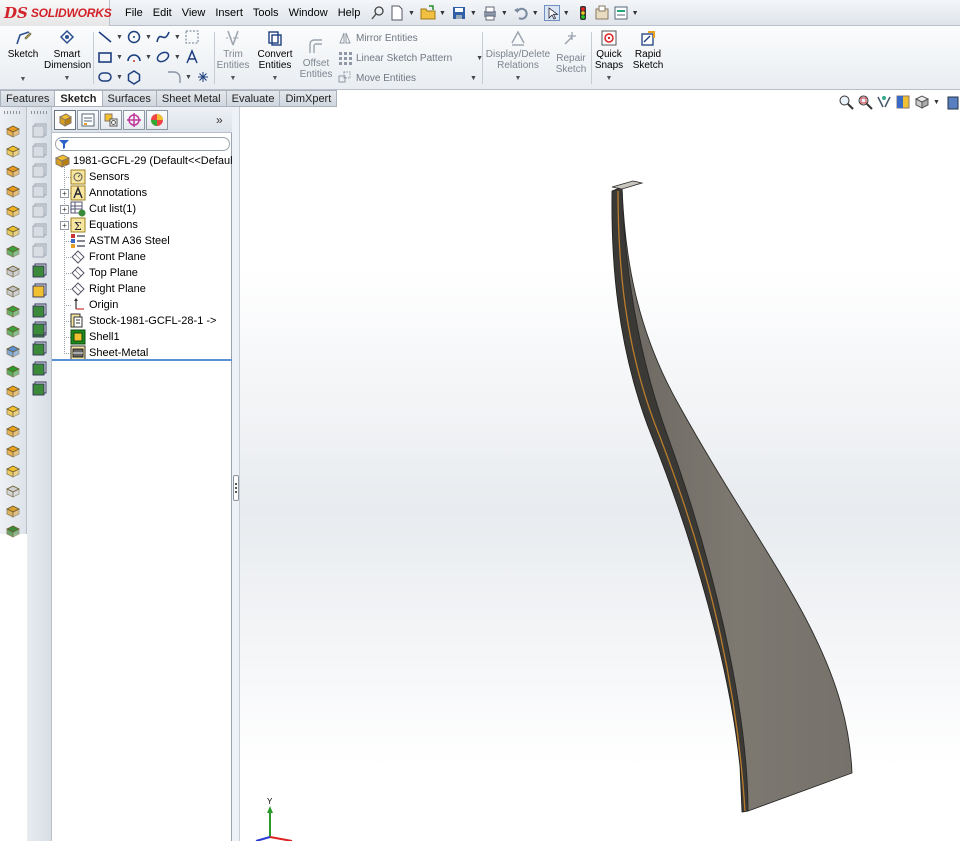 This screenshot has height=841, width=960. Describe the element at coordinates (13, 531) in the screenshot. I see `instant3d-icon` at that location.